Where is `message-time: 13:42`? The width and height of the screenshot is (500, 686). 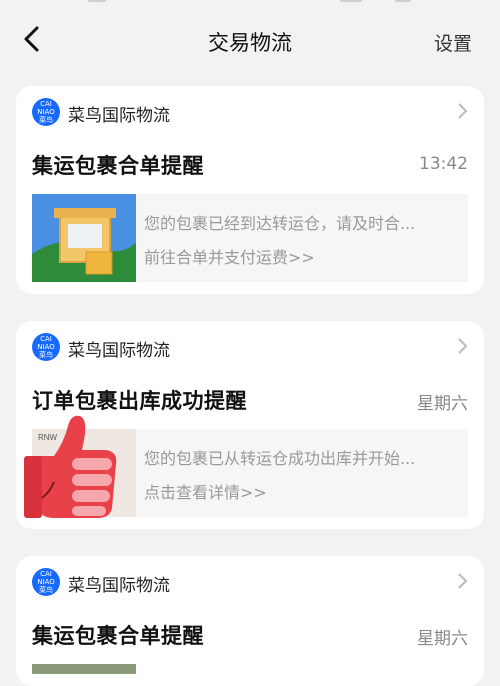 message-time: 13:42 is located at coordinates (443, 164).